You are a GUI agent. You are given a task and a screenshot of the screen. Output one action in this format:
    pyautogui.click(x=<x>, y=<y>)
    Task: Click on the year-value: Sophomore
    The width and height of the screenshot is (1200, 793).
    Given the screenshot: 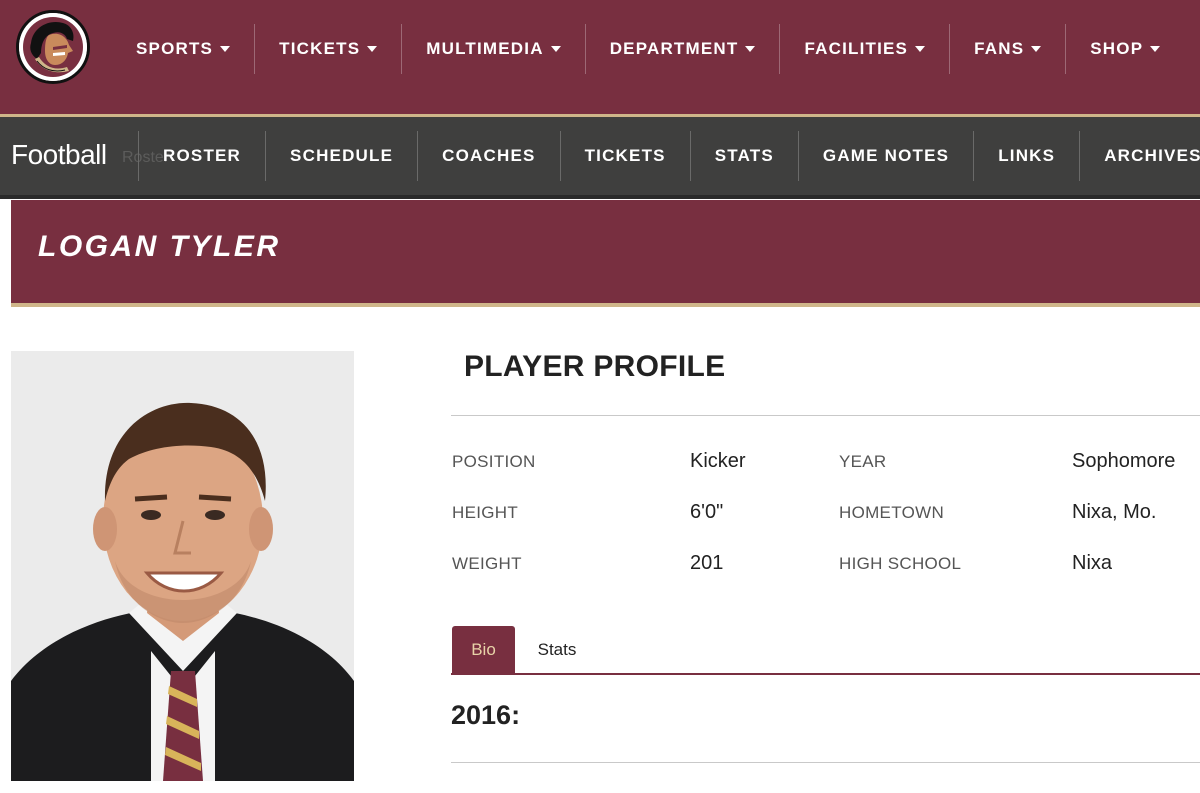 What is the action you would take?
    pyautogui.click(x=1124, y=461)
    